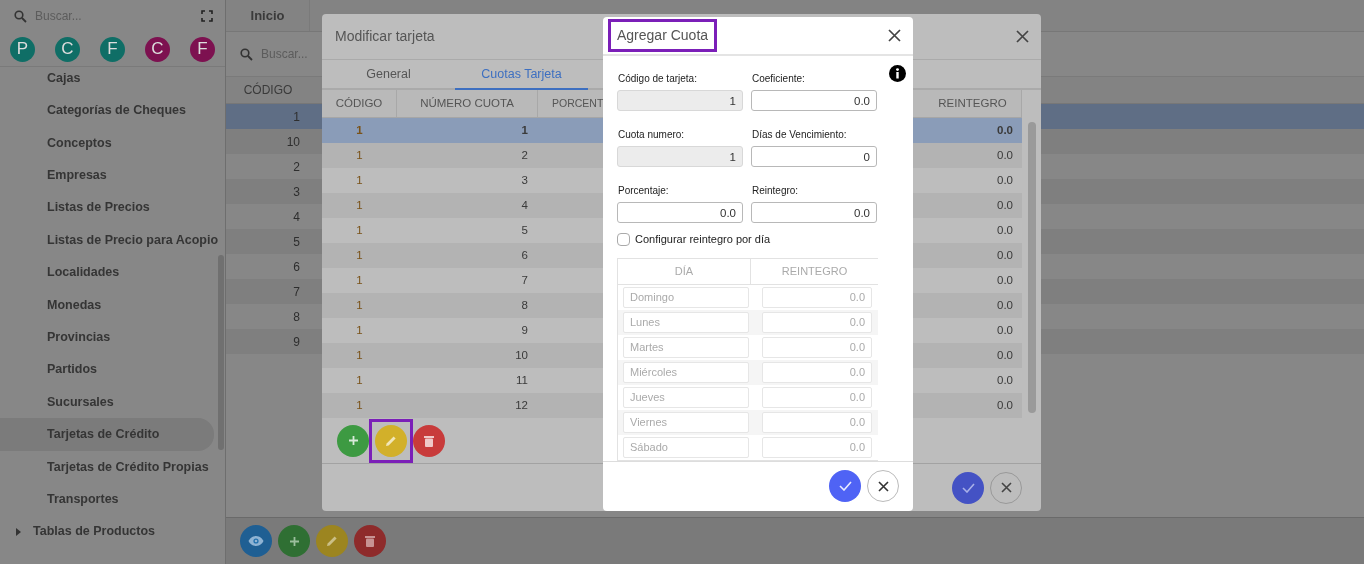 The image size is (1364, 564). Describe the element at coordinates (814, 157) in the screenshot. I see `input-field: 0` at that location.